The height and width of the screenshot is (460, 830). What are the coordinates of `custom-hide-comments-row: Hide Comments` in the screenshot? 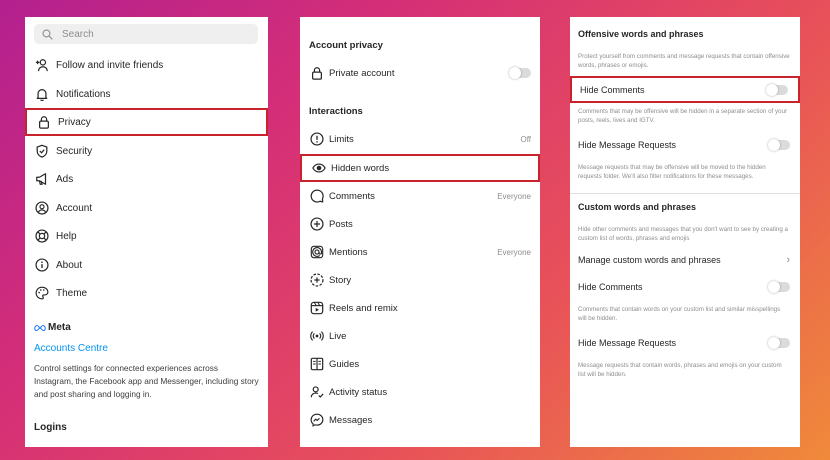 It's located at (685, 287).